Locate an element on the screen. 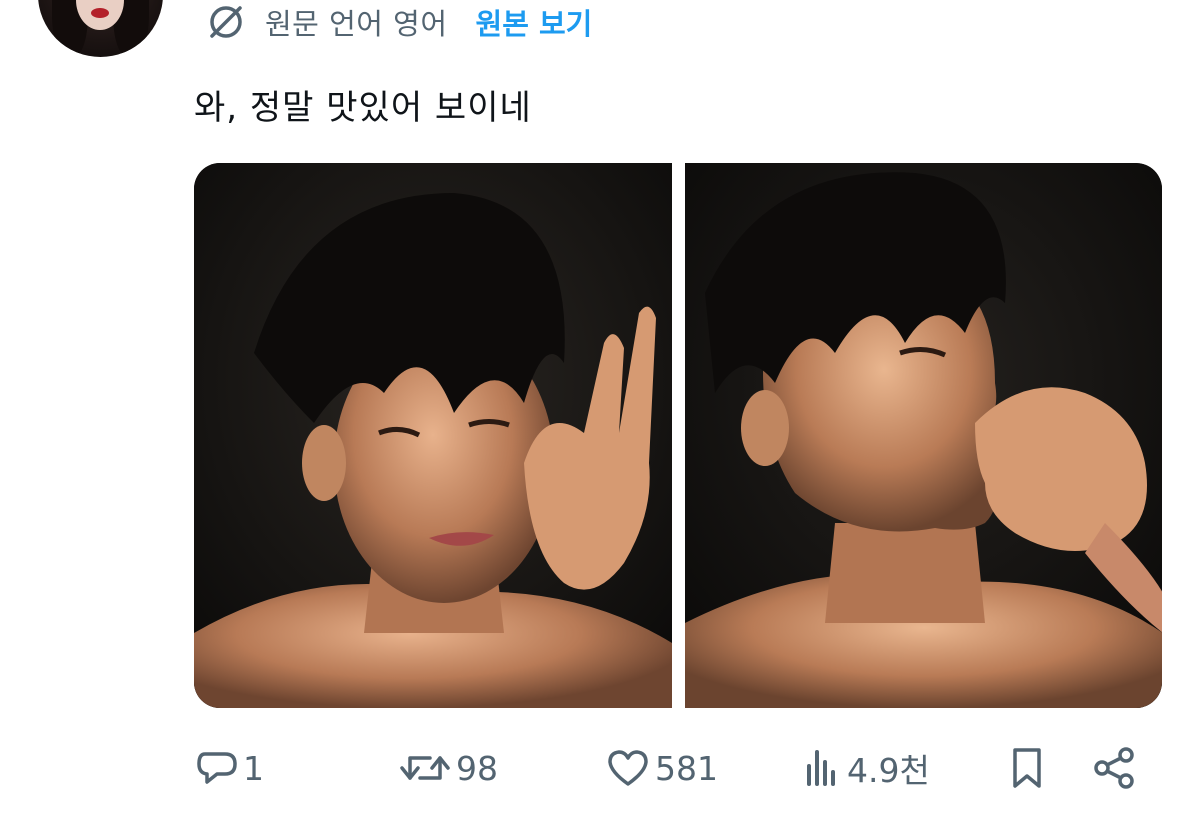  action-bar: 1 98 581 4.9천 is located at coordinates (670, 768).